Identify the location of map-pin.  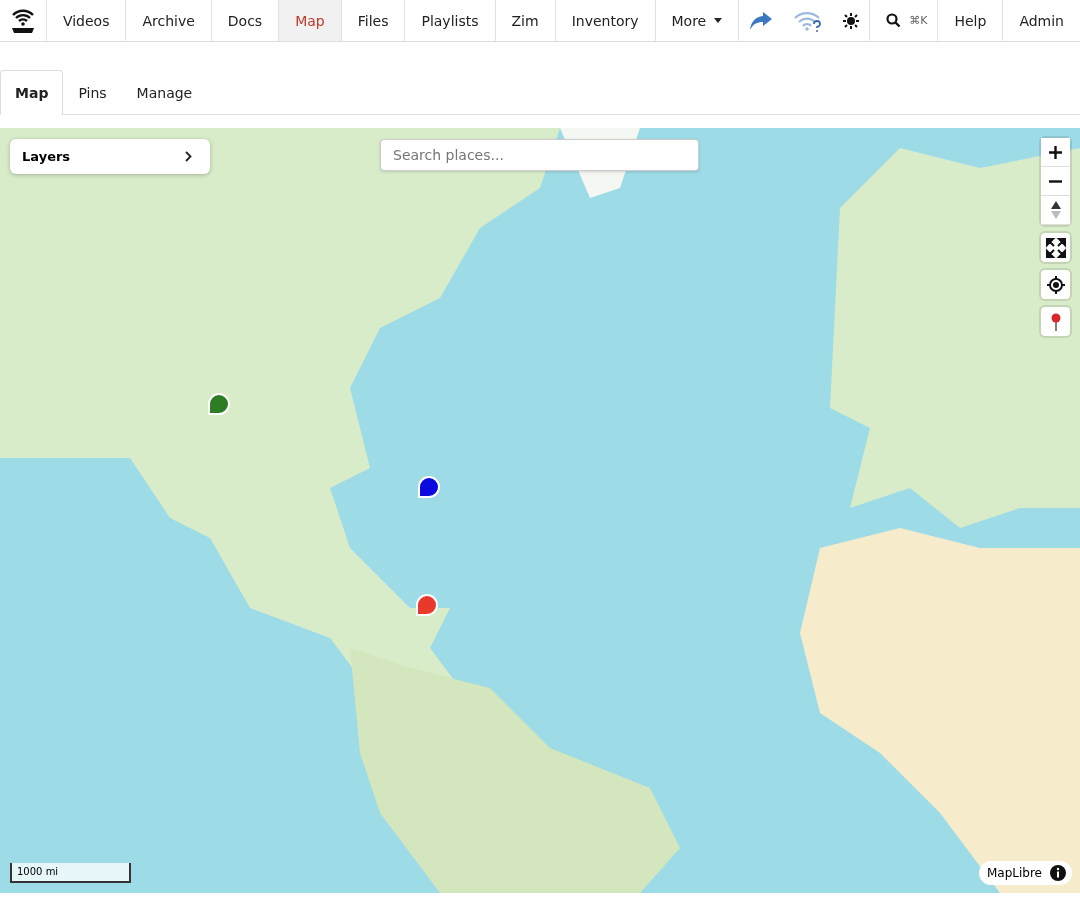
(426, 605).